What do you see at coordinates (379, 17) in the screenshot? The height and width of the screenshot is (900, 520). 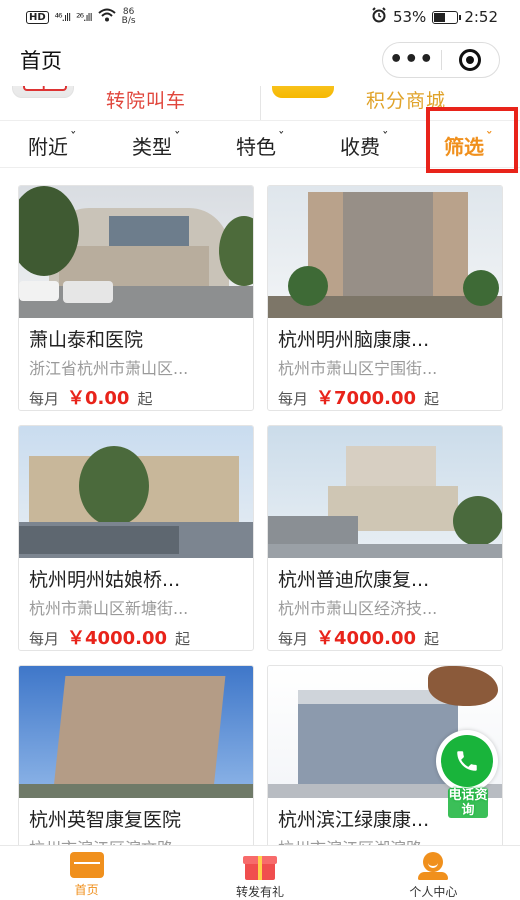 I see `alarm-icon` at bounding box center [379, 17].